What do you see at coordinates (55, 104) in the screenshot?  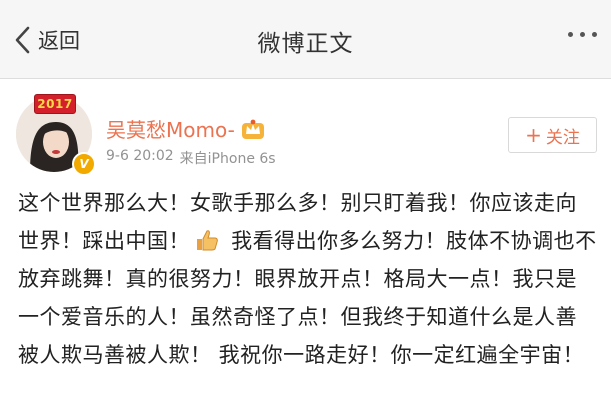 I see `year-badge: 2017` at bounding box center [55, 104].